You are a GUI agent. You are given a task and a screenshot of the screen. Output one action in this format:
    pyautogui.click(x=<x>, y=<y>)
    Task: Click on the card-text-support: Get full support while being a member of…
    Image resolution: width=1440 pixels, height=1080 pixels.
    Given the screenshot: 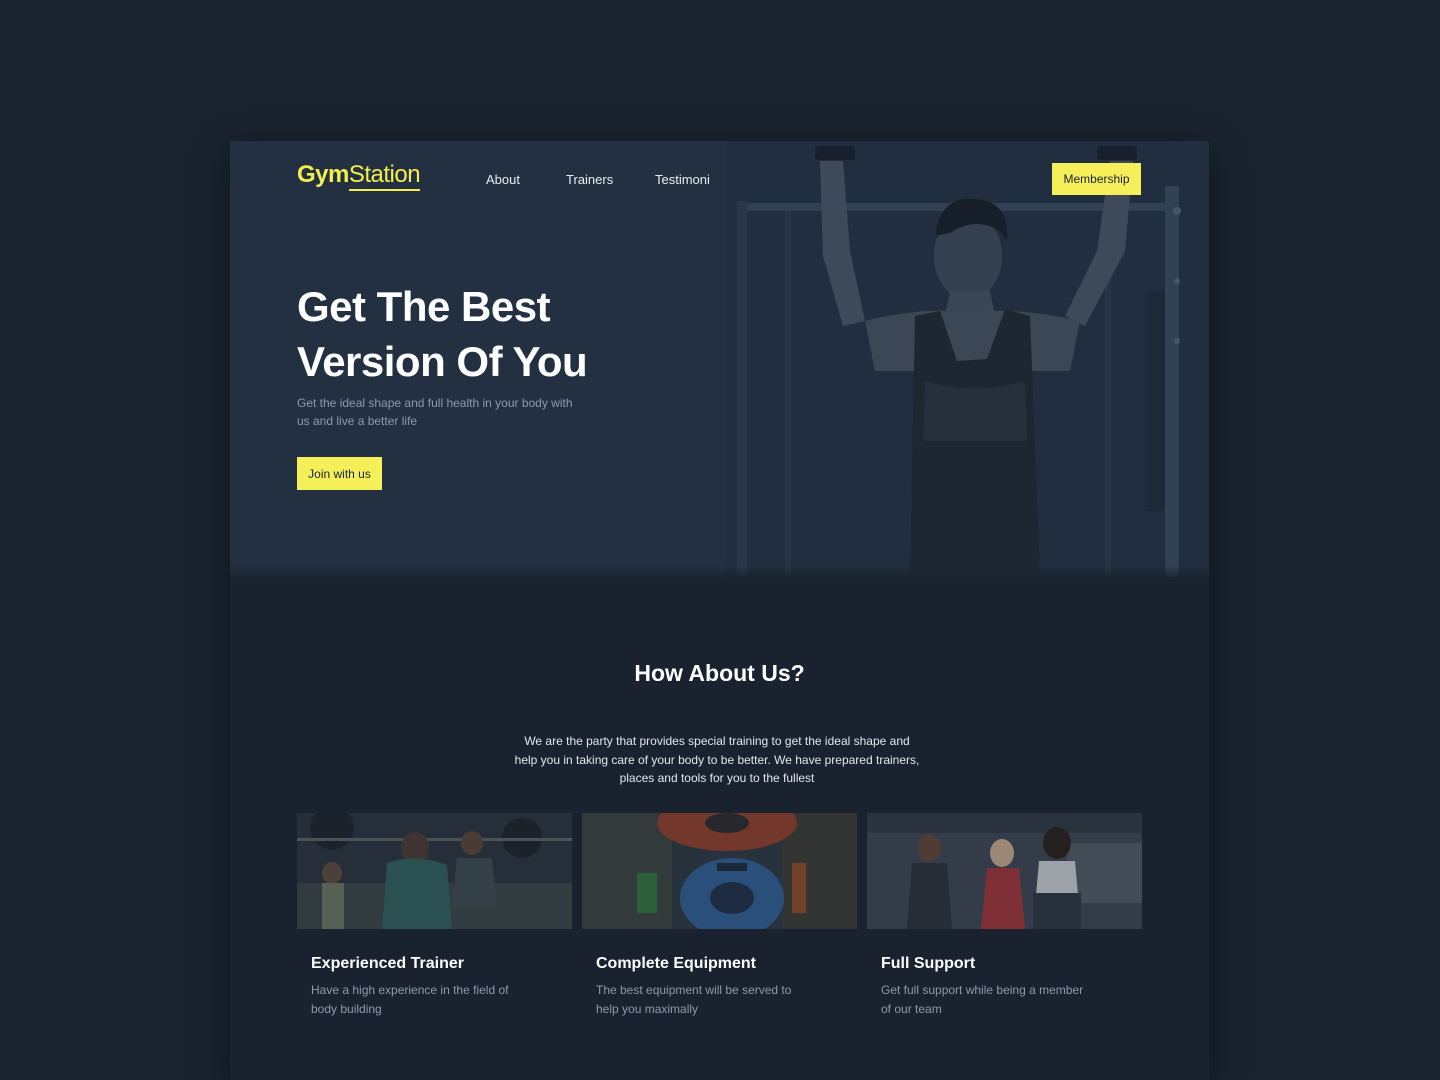 What is the action you would take?
    pyautogui.click(x=982, y=999)
    